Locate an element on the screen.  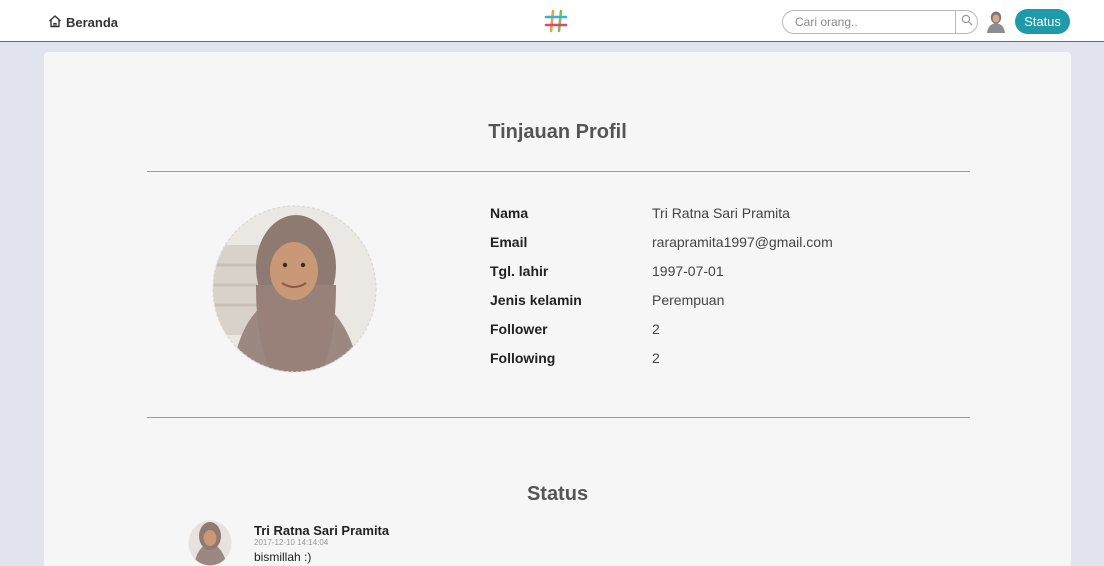
profile-value-email: rarapramita1997@gmail.com is located at coordinates (742, 242).